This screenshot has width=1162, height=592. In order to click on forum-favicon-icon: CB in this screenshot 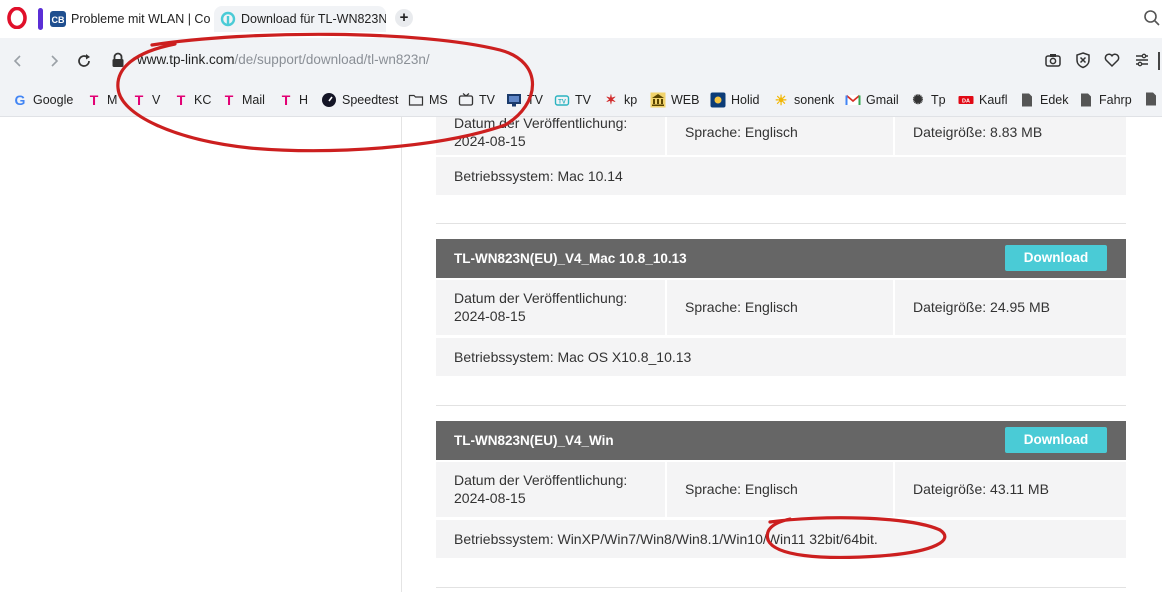, I will do `click(58, 19)`.